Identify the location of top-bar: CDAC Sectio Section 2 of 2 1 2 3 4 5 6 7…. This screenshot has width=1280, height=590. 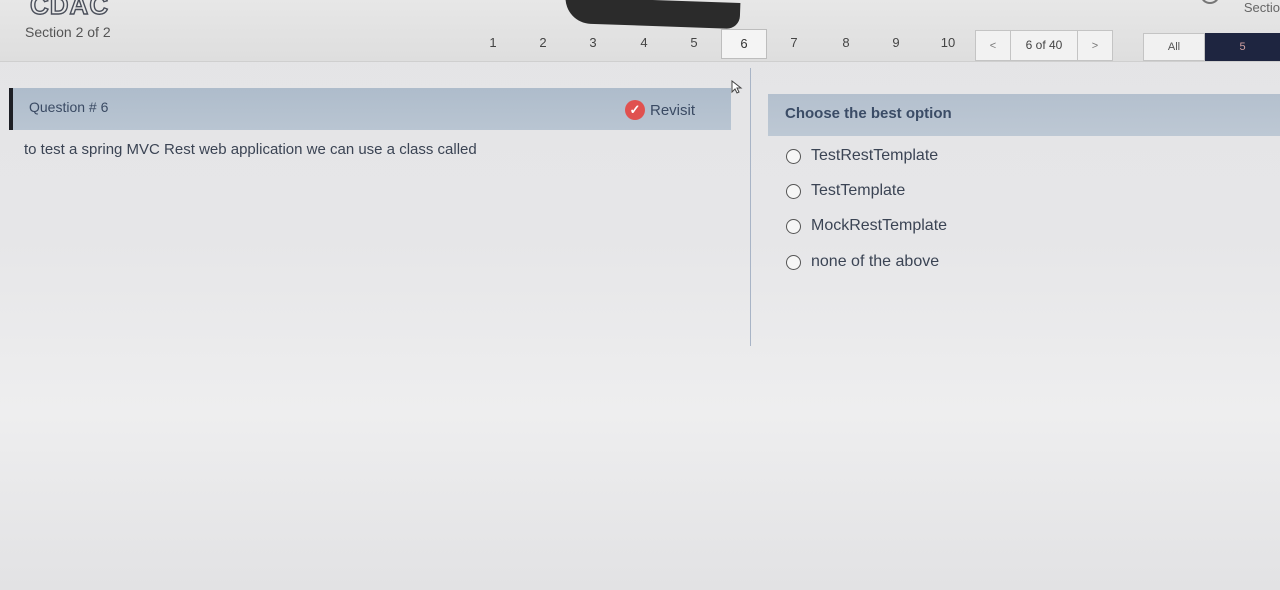
(640, 31).